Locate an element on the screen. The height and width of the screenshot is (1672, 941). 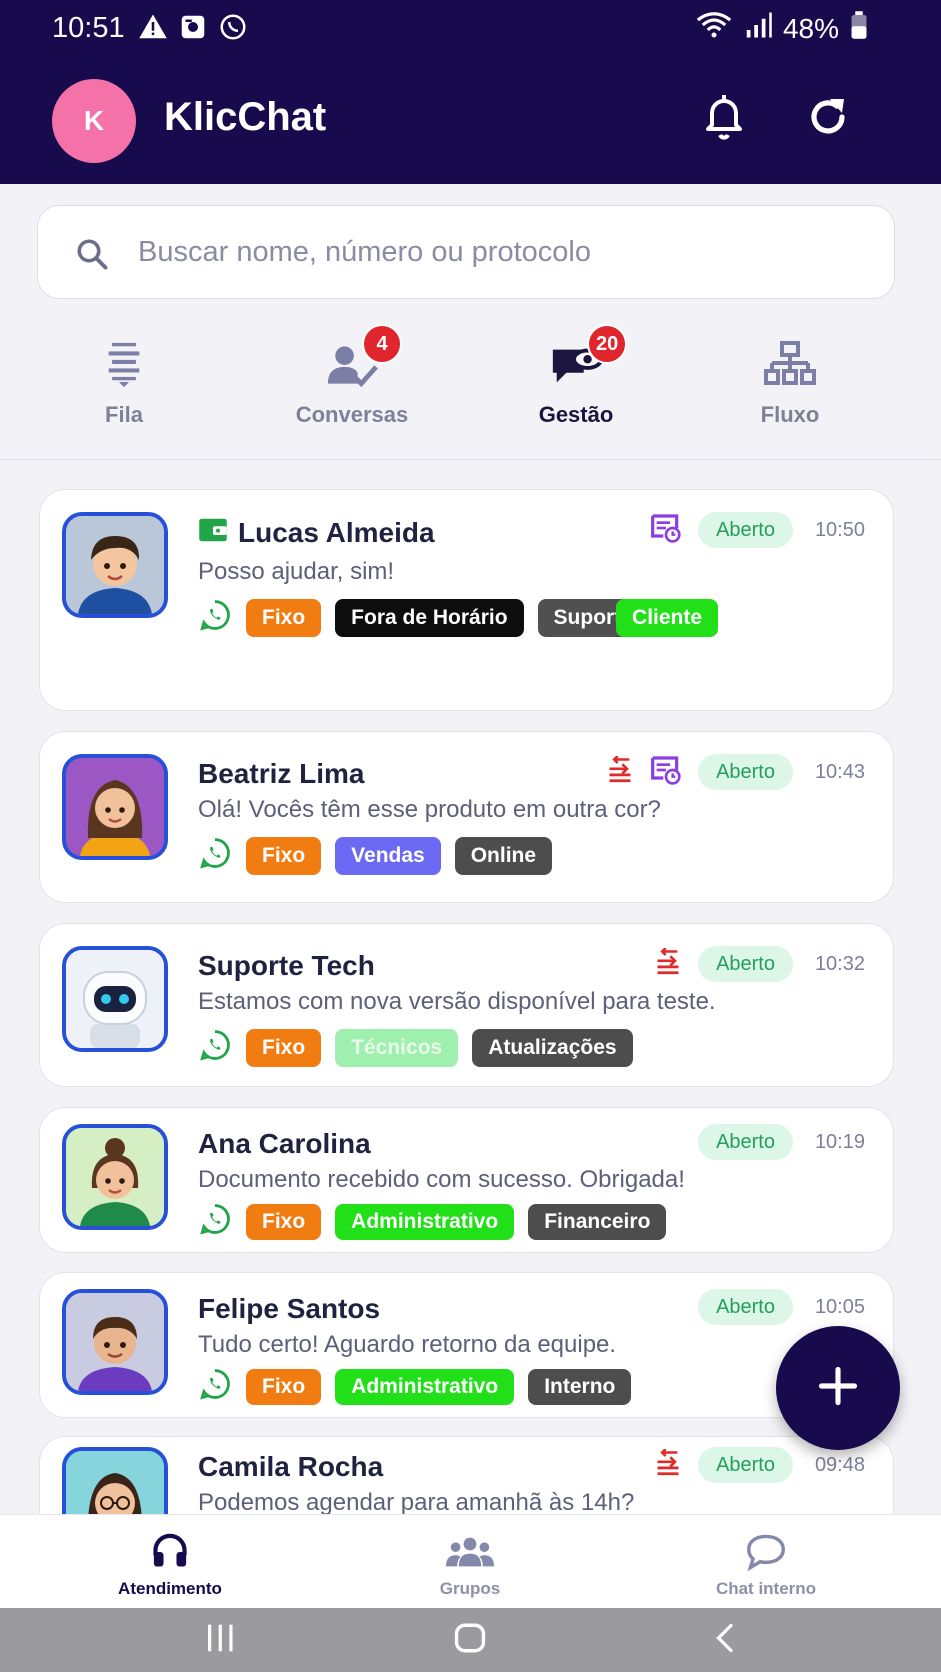
message-time: 10:50 is located at coordinates (839, 529).